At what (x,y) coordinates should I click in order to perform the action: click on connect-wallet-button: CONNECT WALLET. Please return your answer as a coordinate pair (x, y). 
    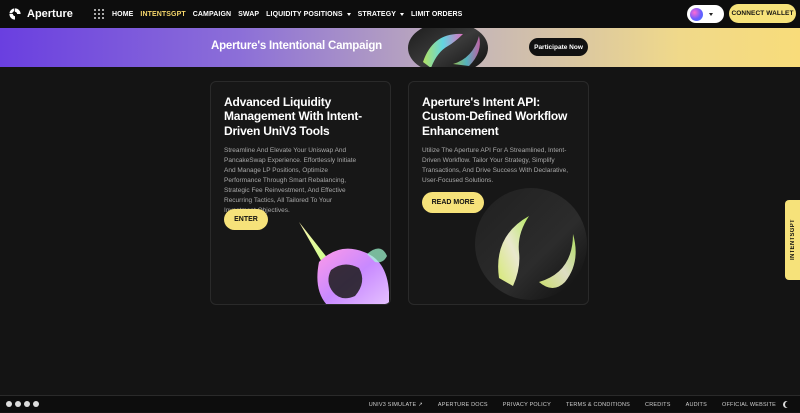
    Looking at the image, I should click on (762, 13).